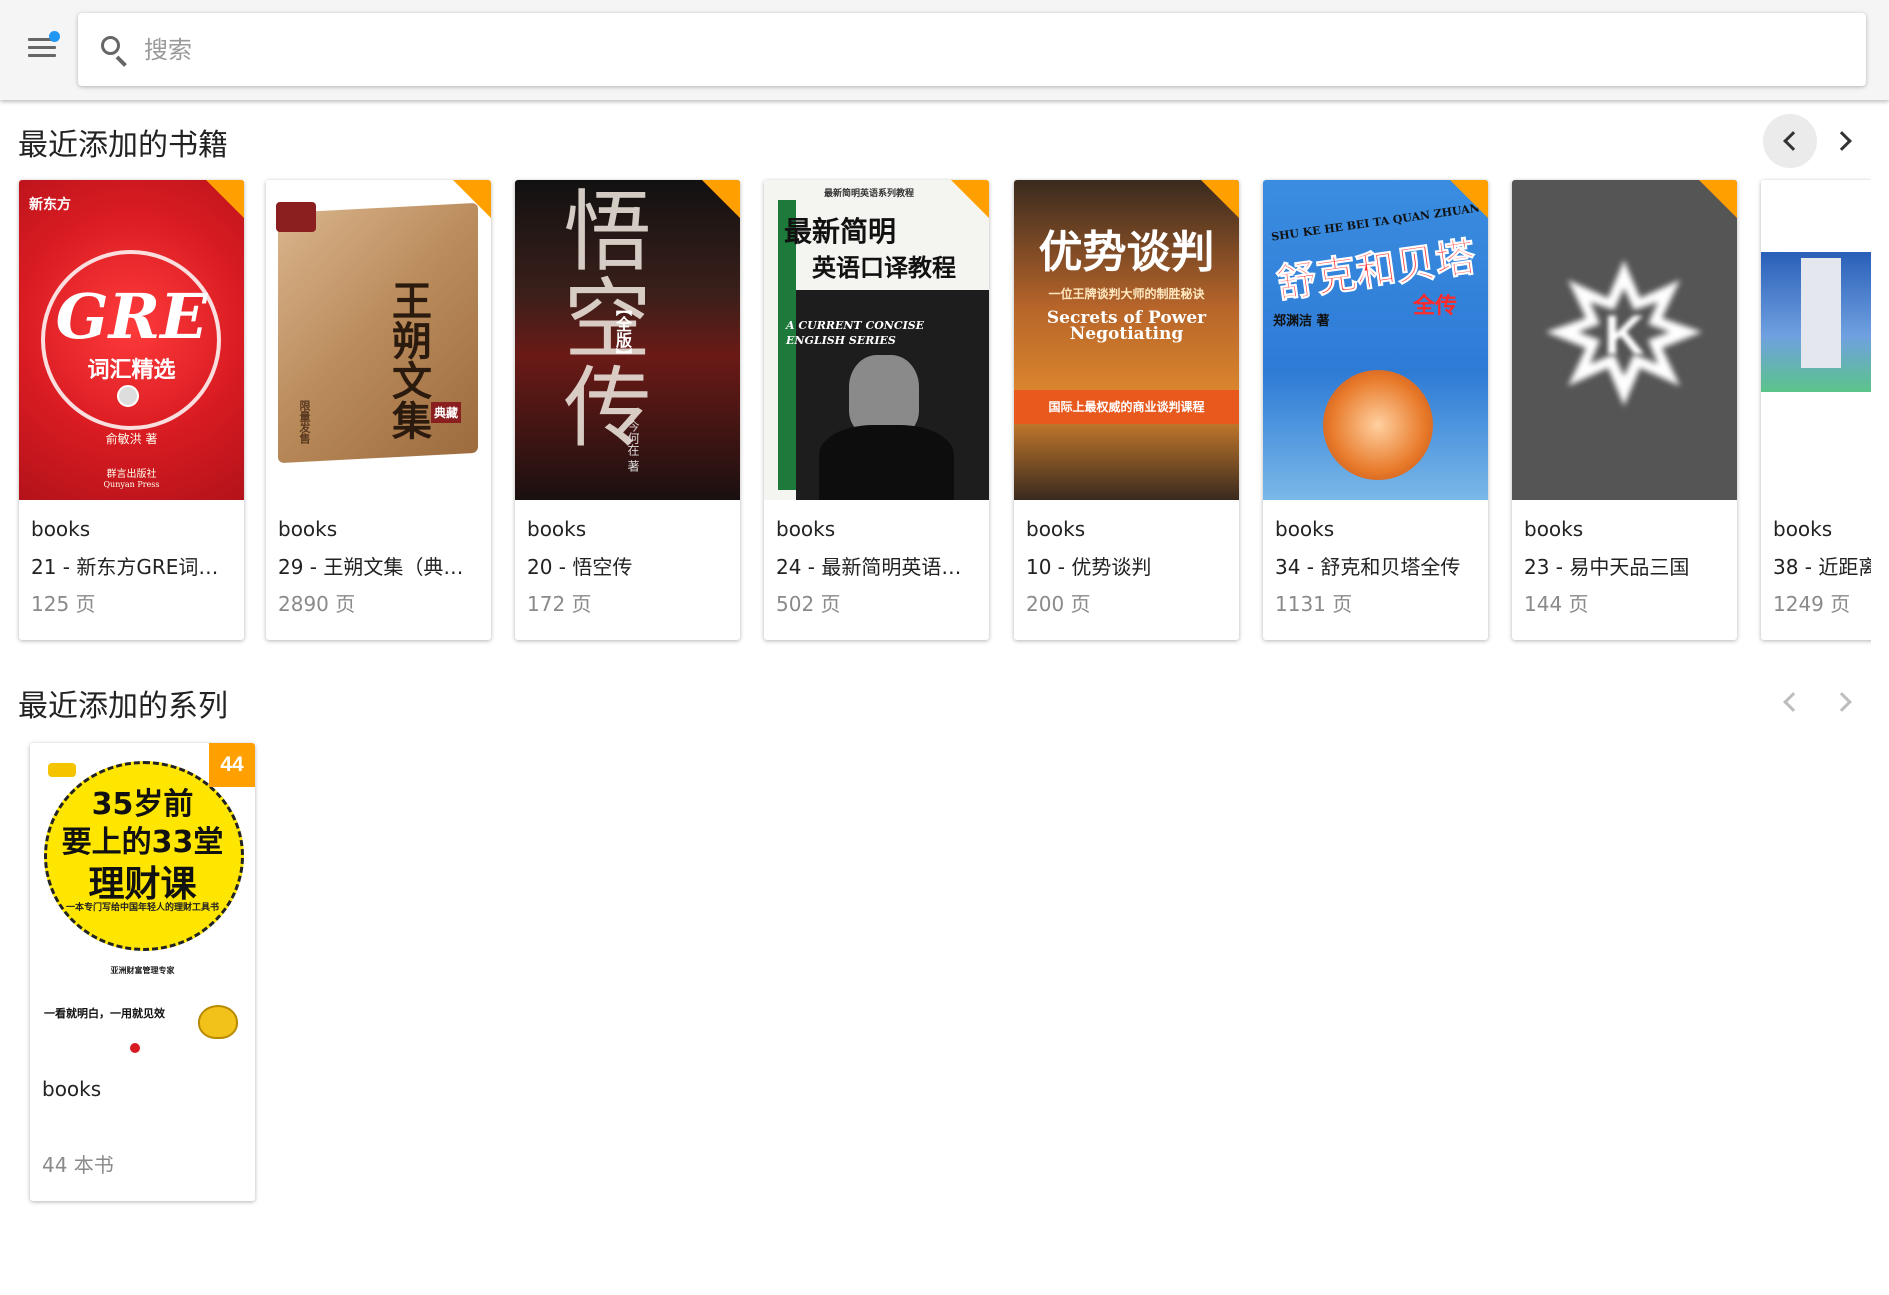  What do you see at coordinates (627, 340) in the screenshot?
I see `book-cover: 悟空传 【全版】 今何在 著` at bounding box center [627, 340].